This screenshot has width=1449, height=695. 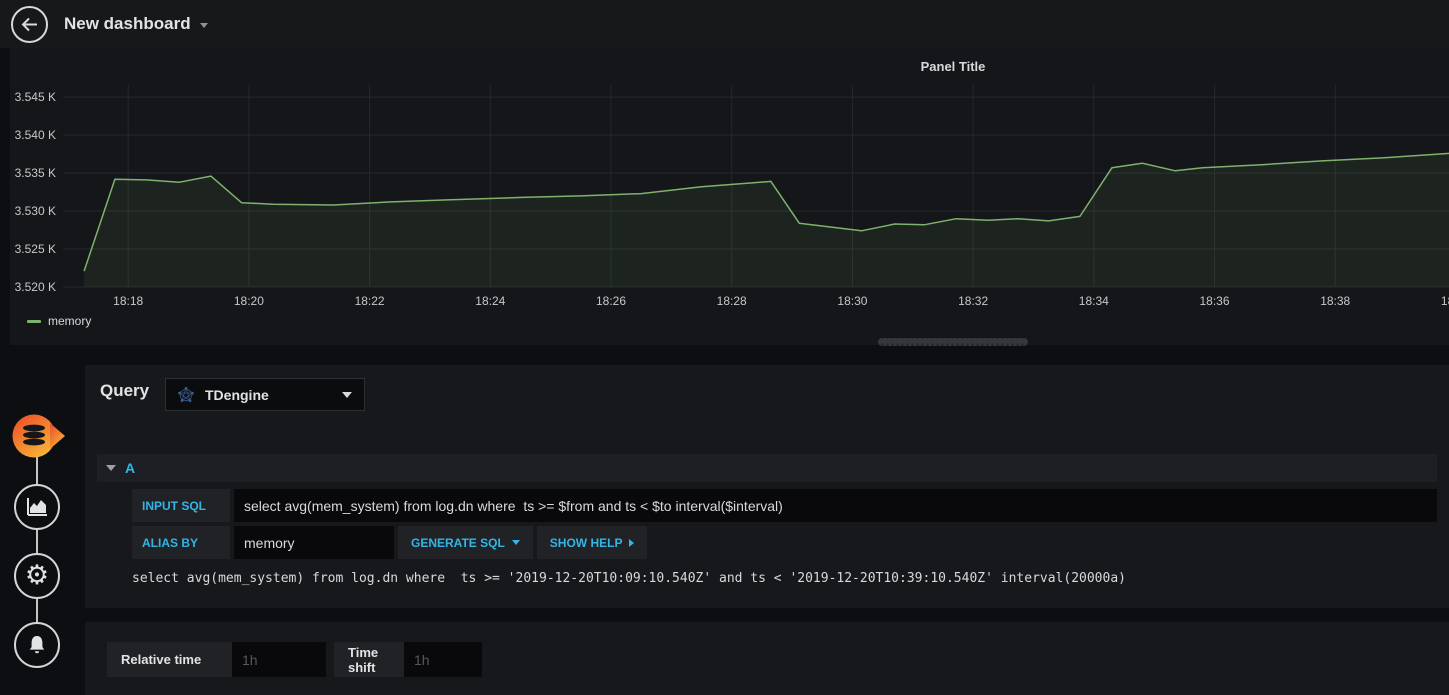 What do you see at coordinates (37, 541) in the screenshot?
I see `tab-rail-line` at bounding box center [37, 541].